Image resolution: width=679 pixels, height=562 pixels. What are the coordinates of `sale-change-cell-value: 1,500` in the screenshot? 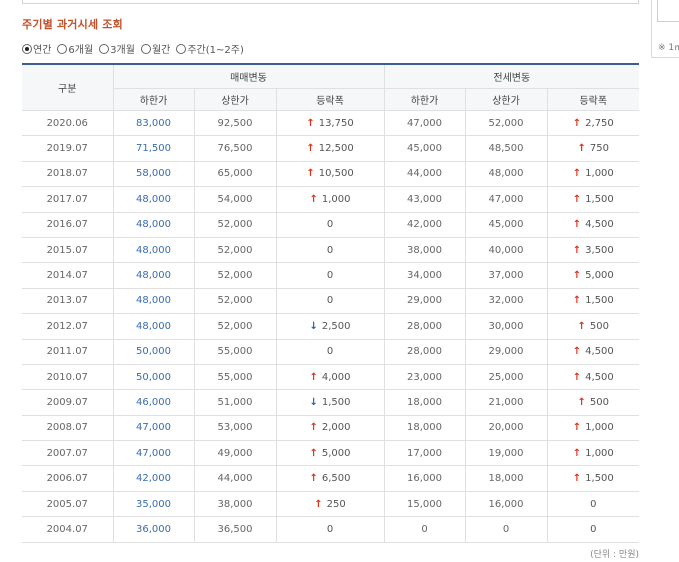 It's located at (336, 402).